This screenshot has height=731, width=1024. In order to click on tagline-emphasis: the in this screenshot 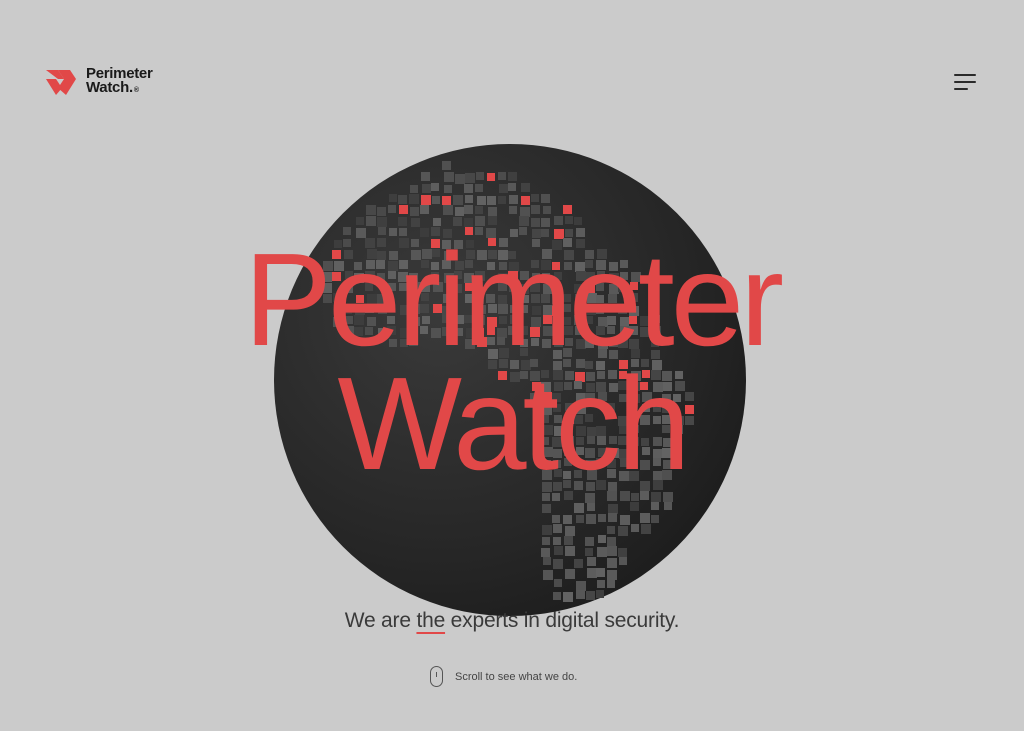, I will do `click(431, 620)`.